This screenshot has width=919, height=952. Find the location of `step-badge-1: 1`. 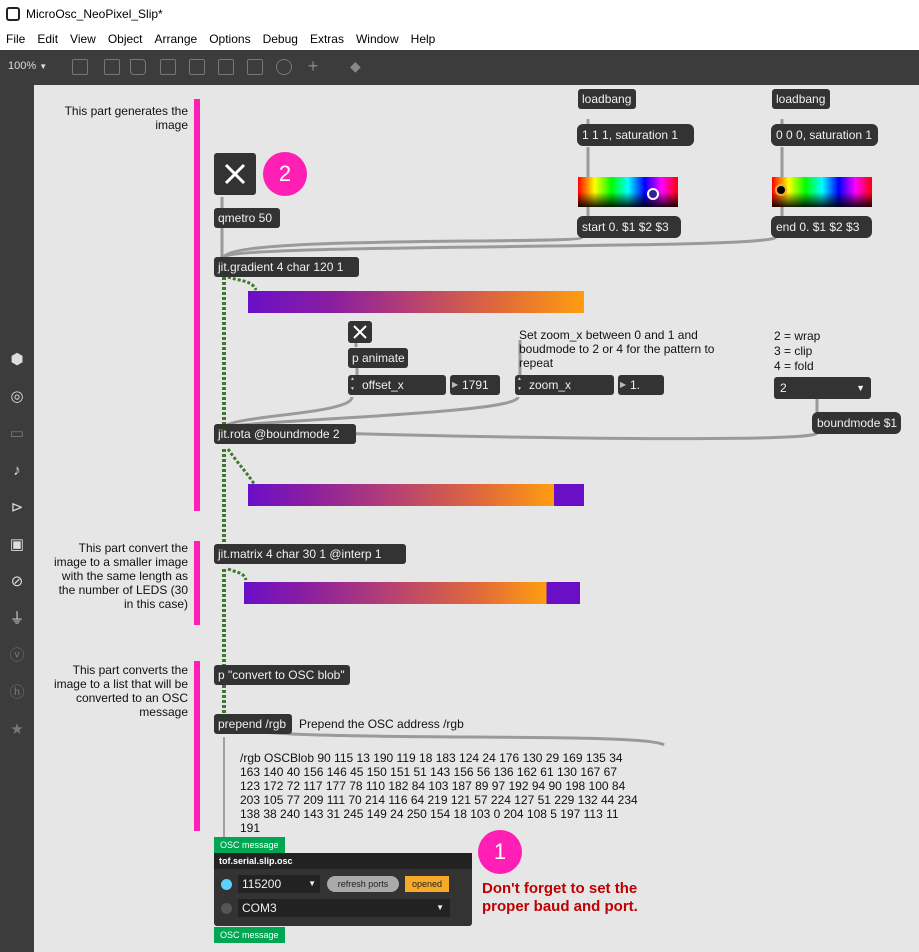

step-badge-1: 1 is located at coordinates (500, 852).